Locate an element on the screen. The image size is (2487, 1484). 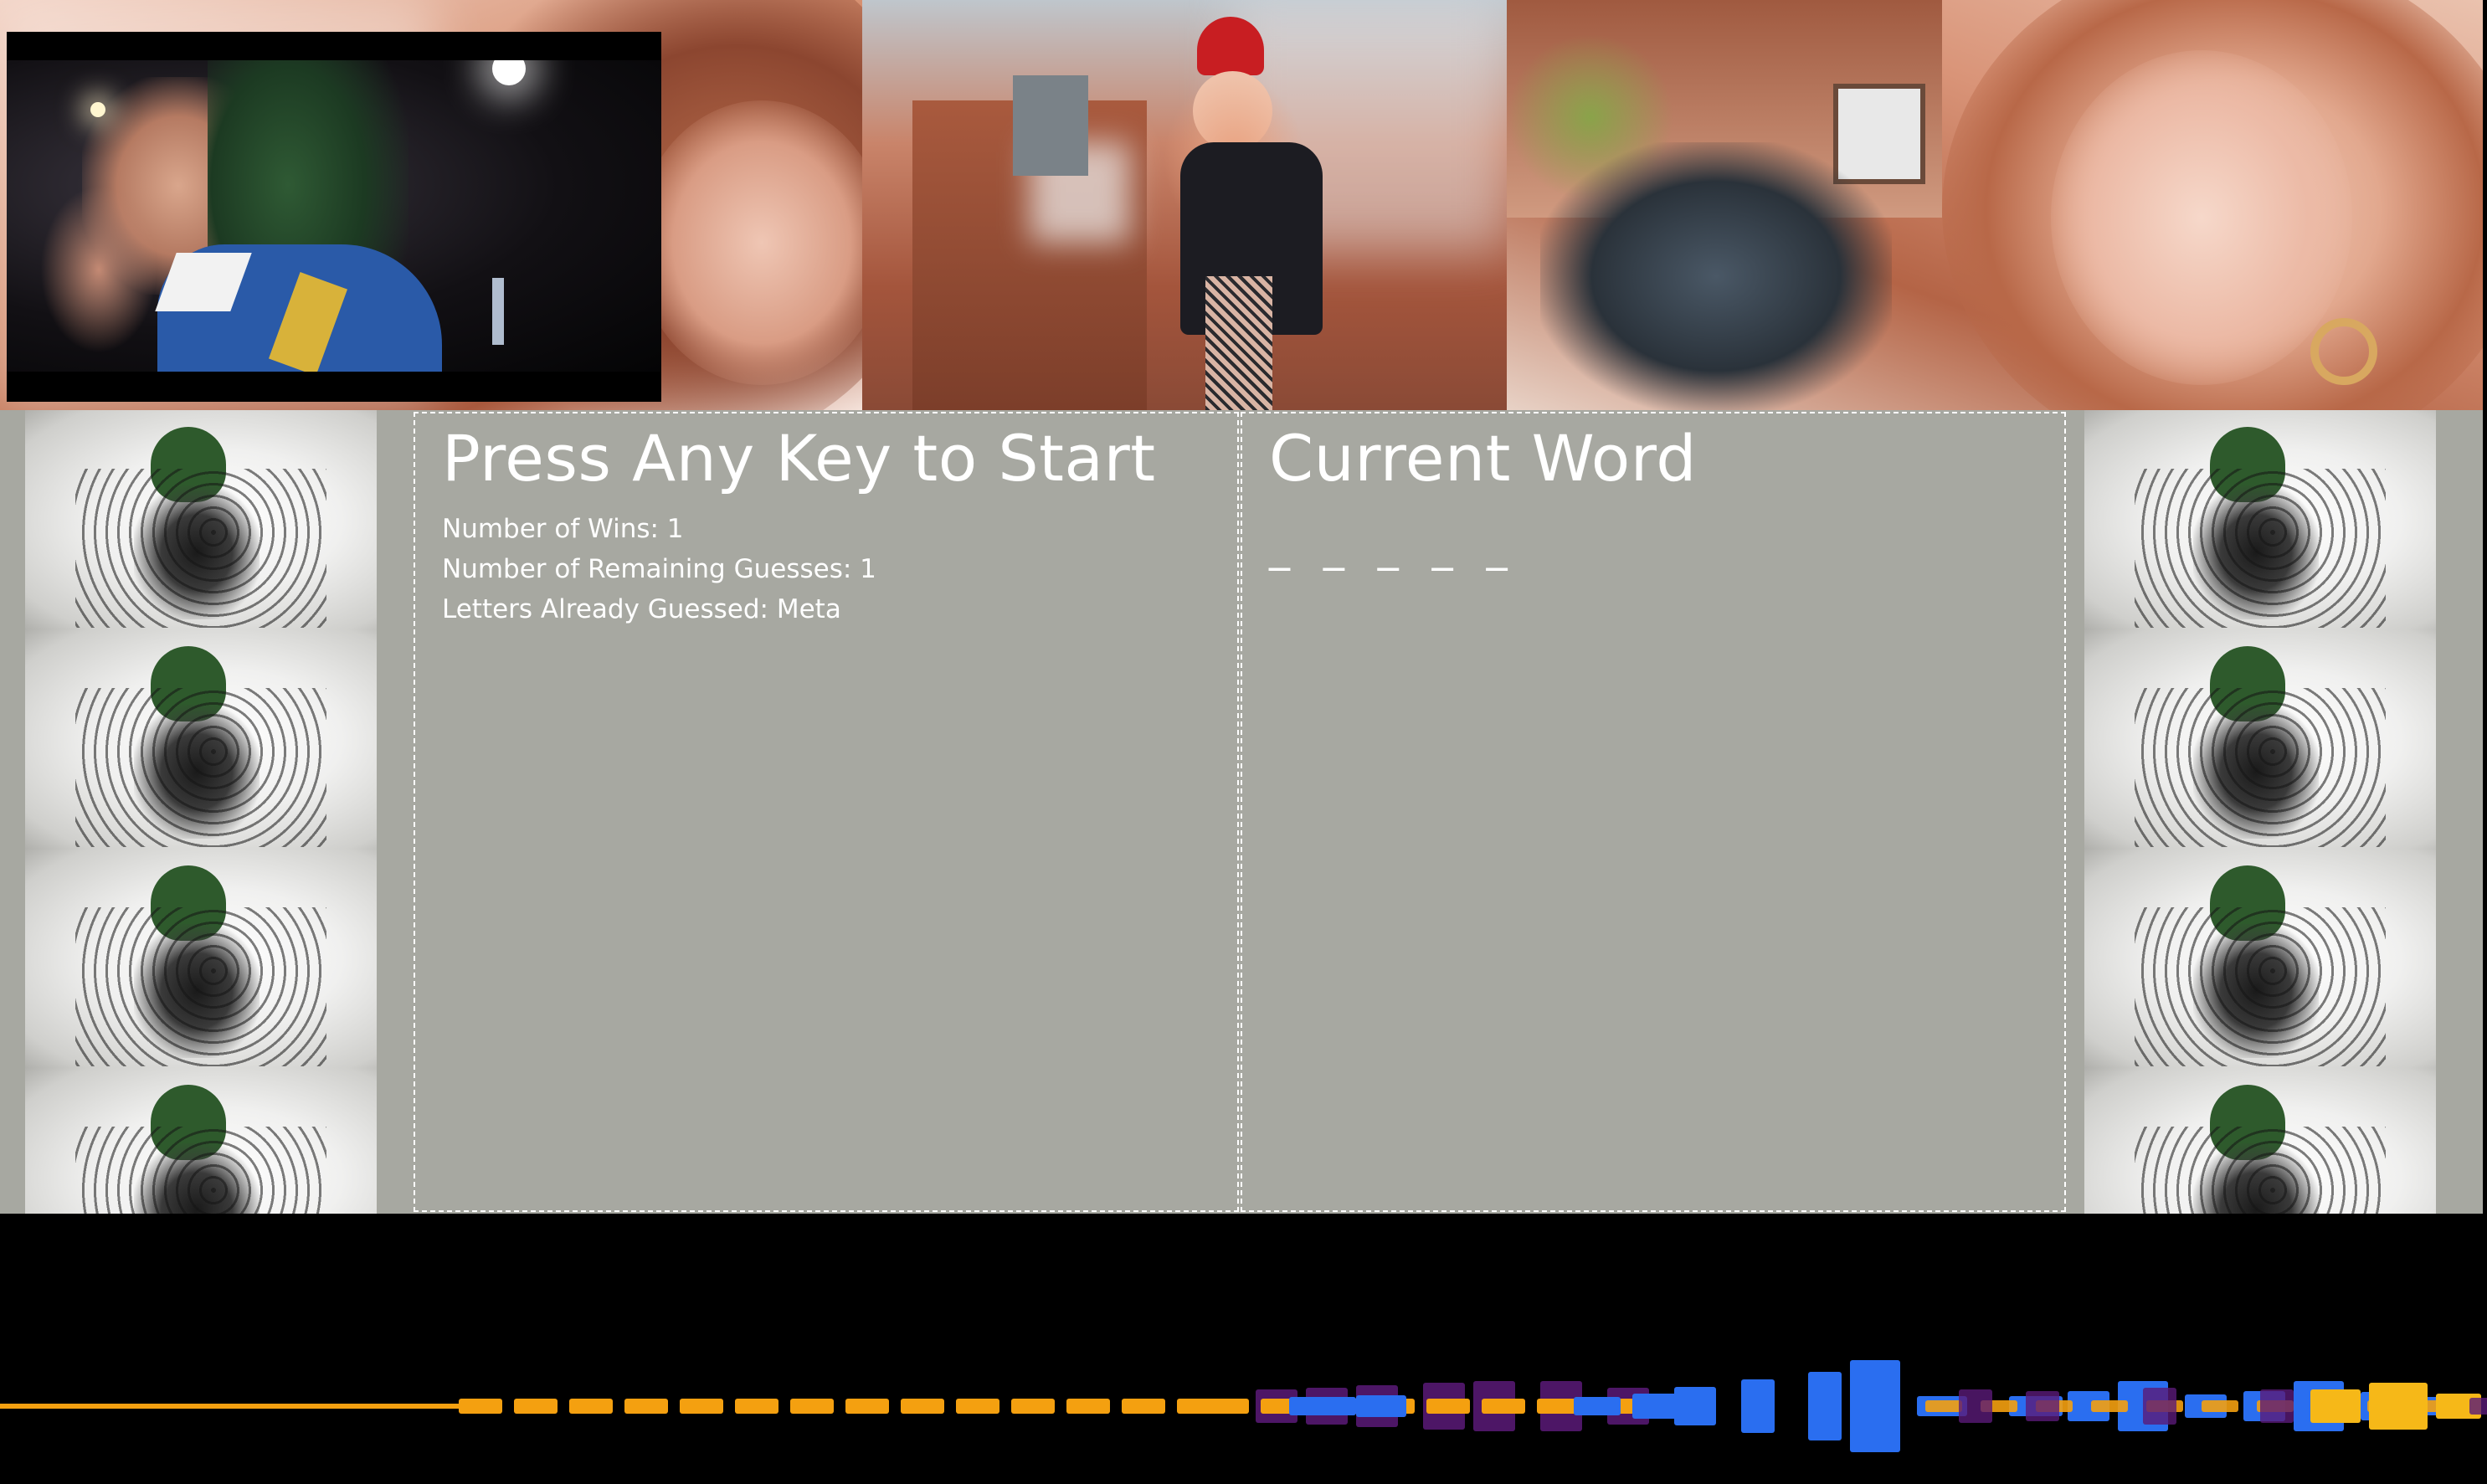
banner-photo-right is located at coordinates (1995, 205).